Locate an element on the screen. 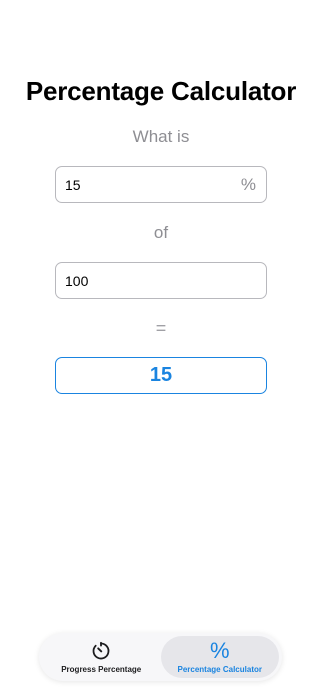 The width and height of the screenshot is (322, 696). base-value-input: 100 is located at coordinates (161, 280).